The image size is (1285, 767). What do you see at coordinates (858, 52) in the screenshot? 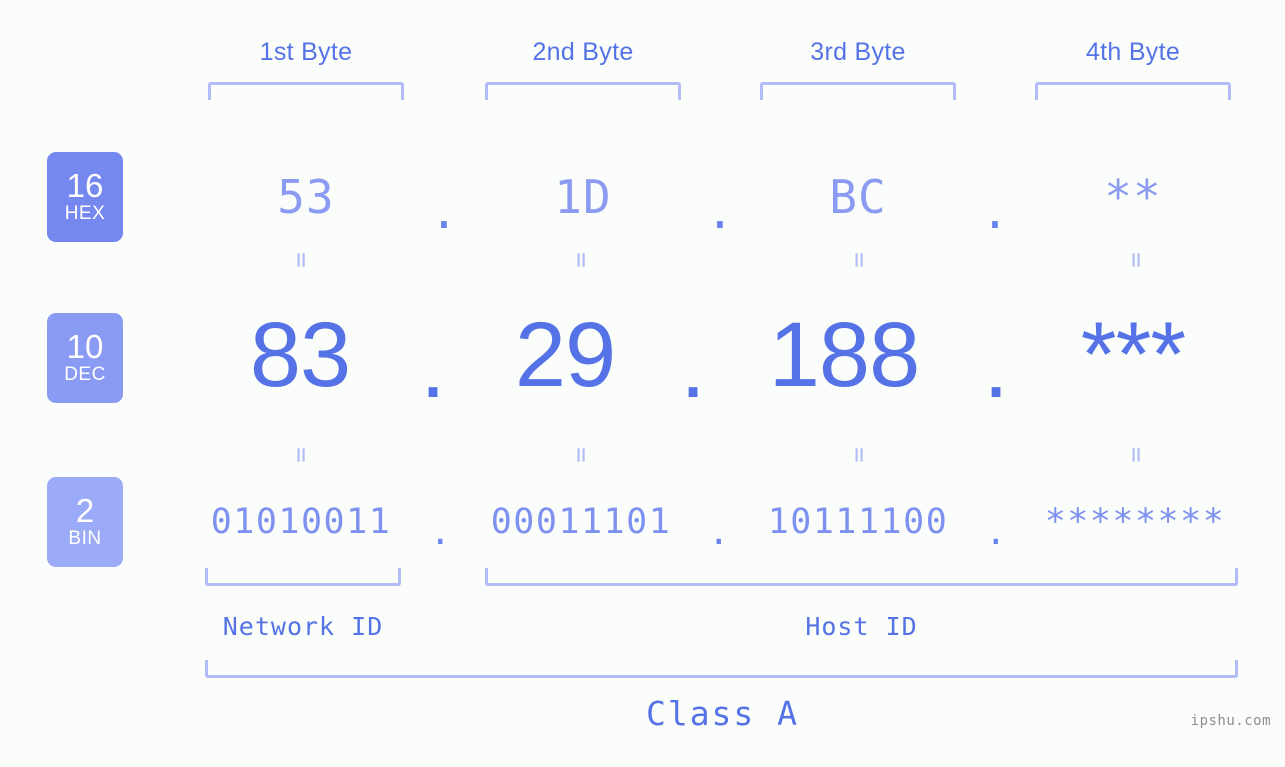
I see `byte-3-header: 3rd Byte` at bounding box center [858, 52].